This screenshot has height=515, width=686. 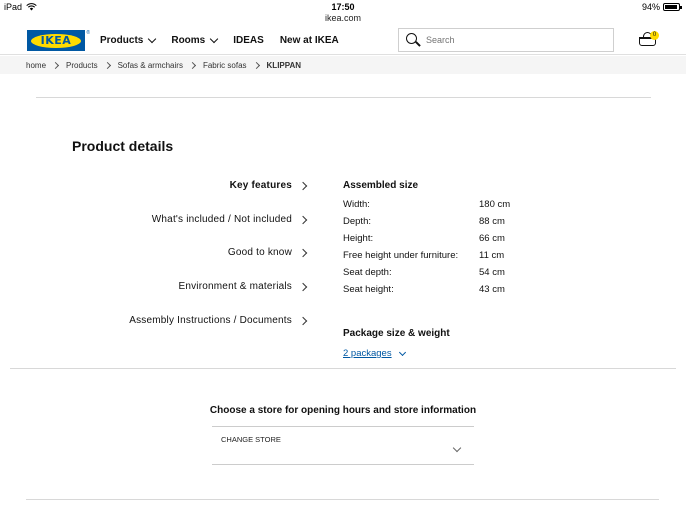 What do you see at coordinates (343, 19) in the screenshot?
I see `url-bar: ikea.com` at bounding box center [343, 19].